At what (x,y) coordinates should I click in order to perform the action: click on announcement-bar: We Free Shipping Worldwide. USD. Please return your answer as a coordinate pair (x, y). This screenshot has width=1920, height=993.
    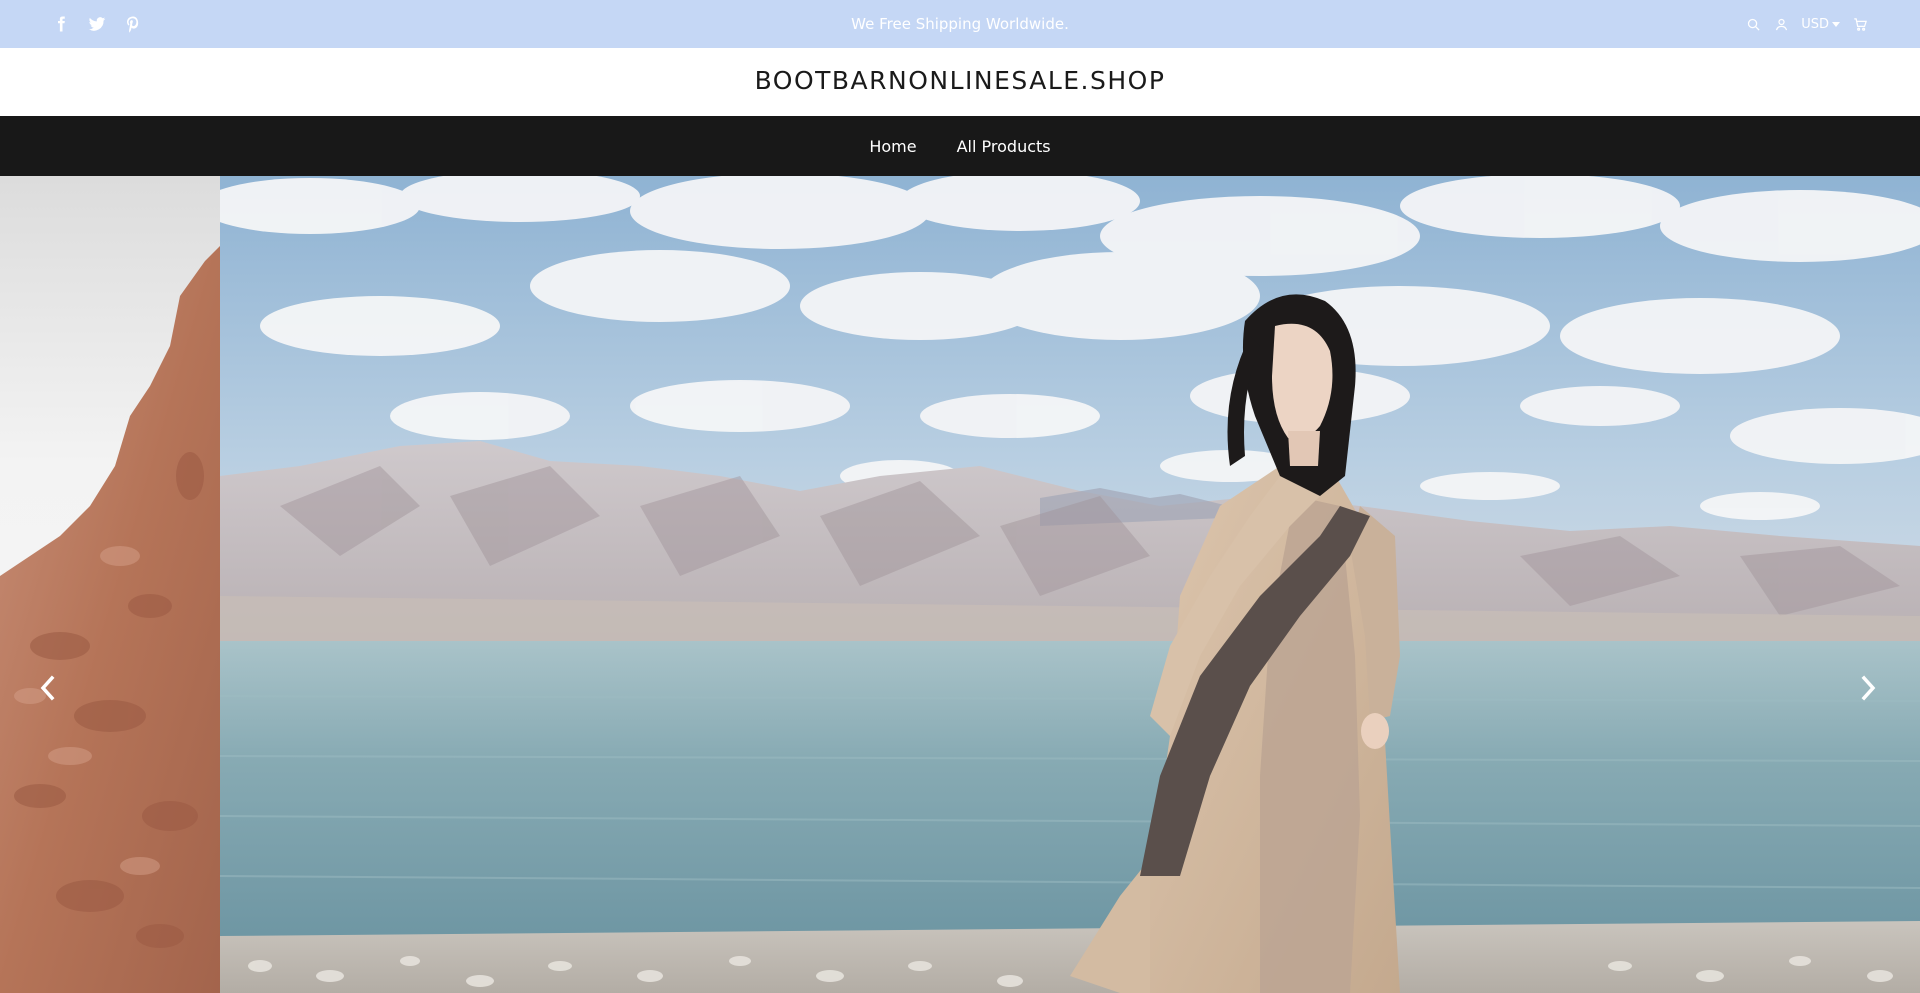
    Looking at the image, I should click on (960, 24).